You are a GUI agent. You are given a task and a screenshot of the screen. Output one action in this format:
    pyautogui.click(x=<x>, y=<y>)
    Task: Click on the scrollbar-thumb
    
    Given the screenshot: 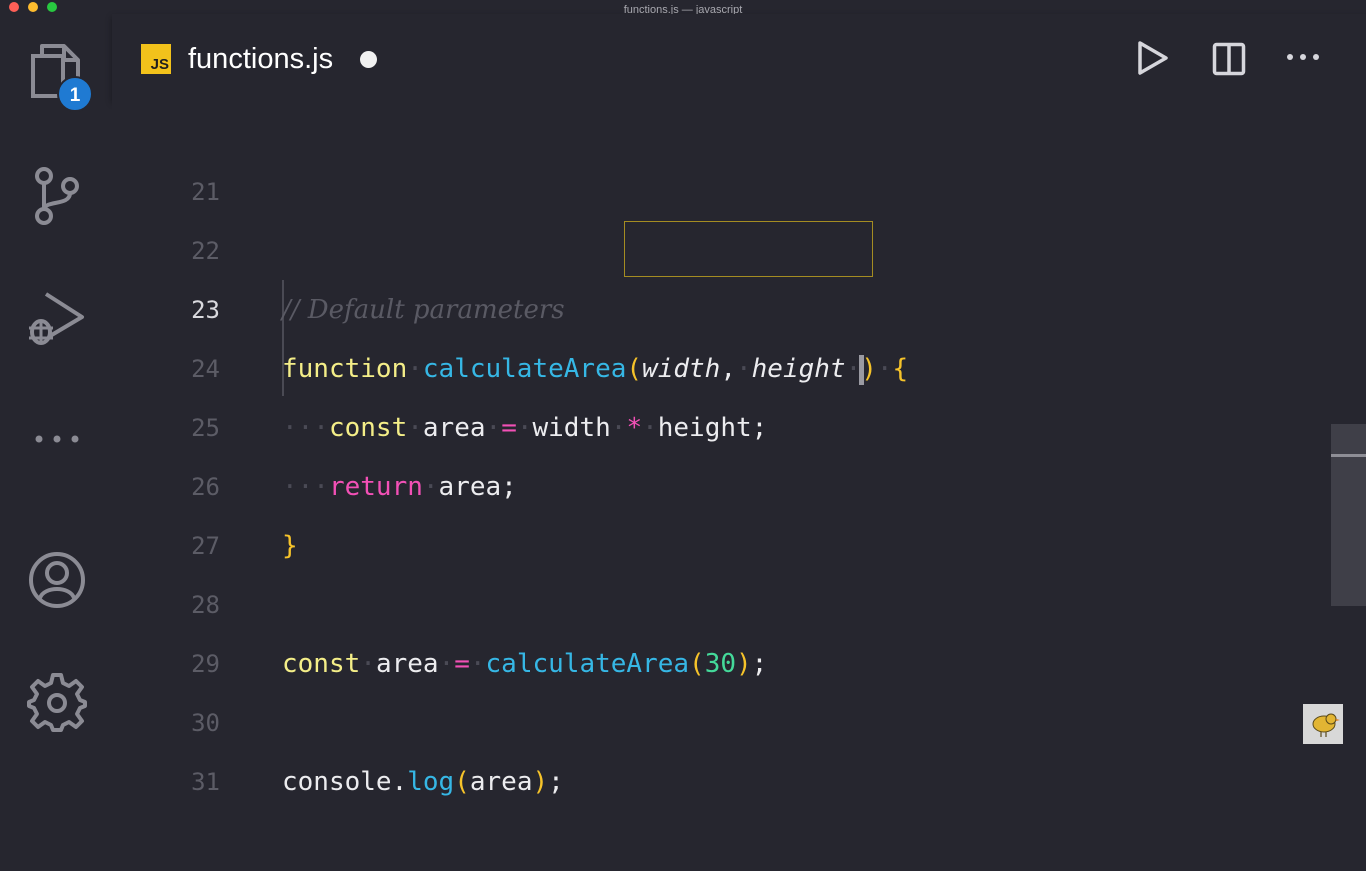 What is the action you would take?
    pyautogui.click(x=1348, y=515)
    